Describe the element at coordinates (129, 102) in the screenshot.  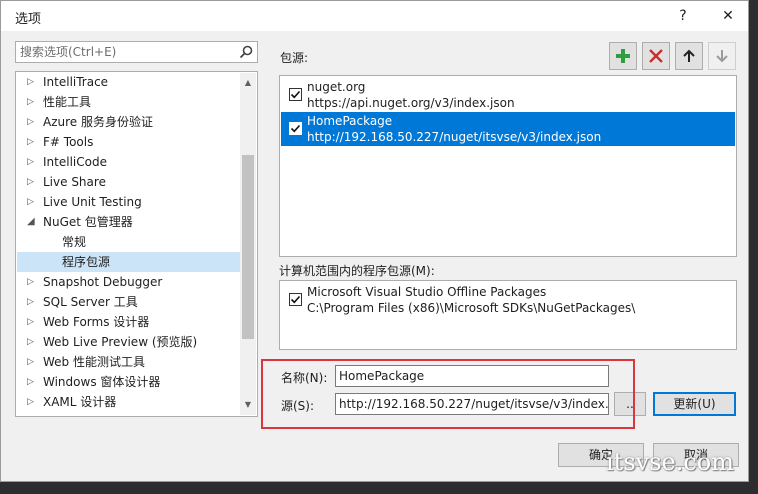
I see `tree-item: ▷ 性能工具` at that location.